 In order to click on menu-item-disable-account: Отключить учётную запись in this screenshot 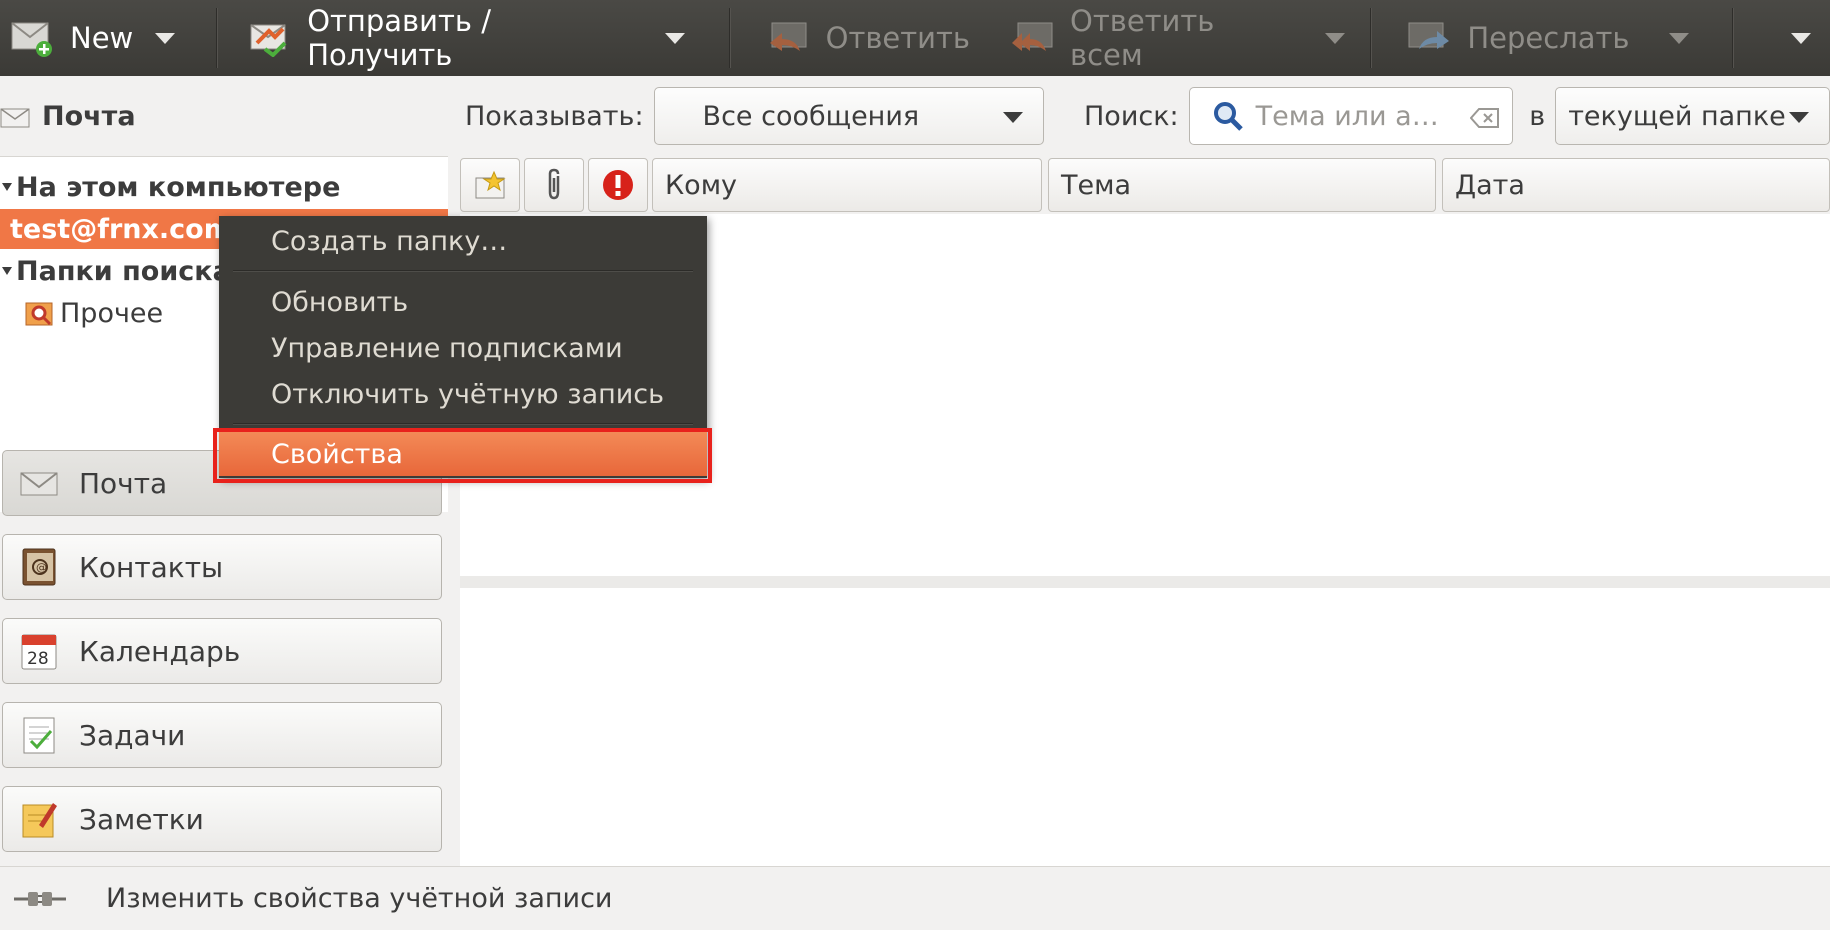, I will do `click(463, 394)`.